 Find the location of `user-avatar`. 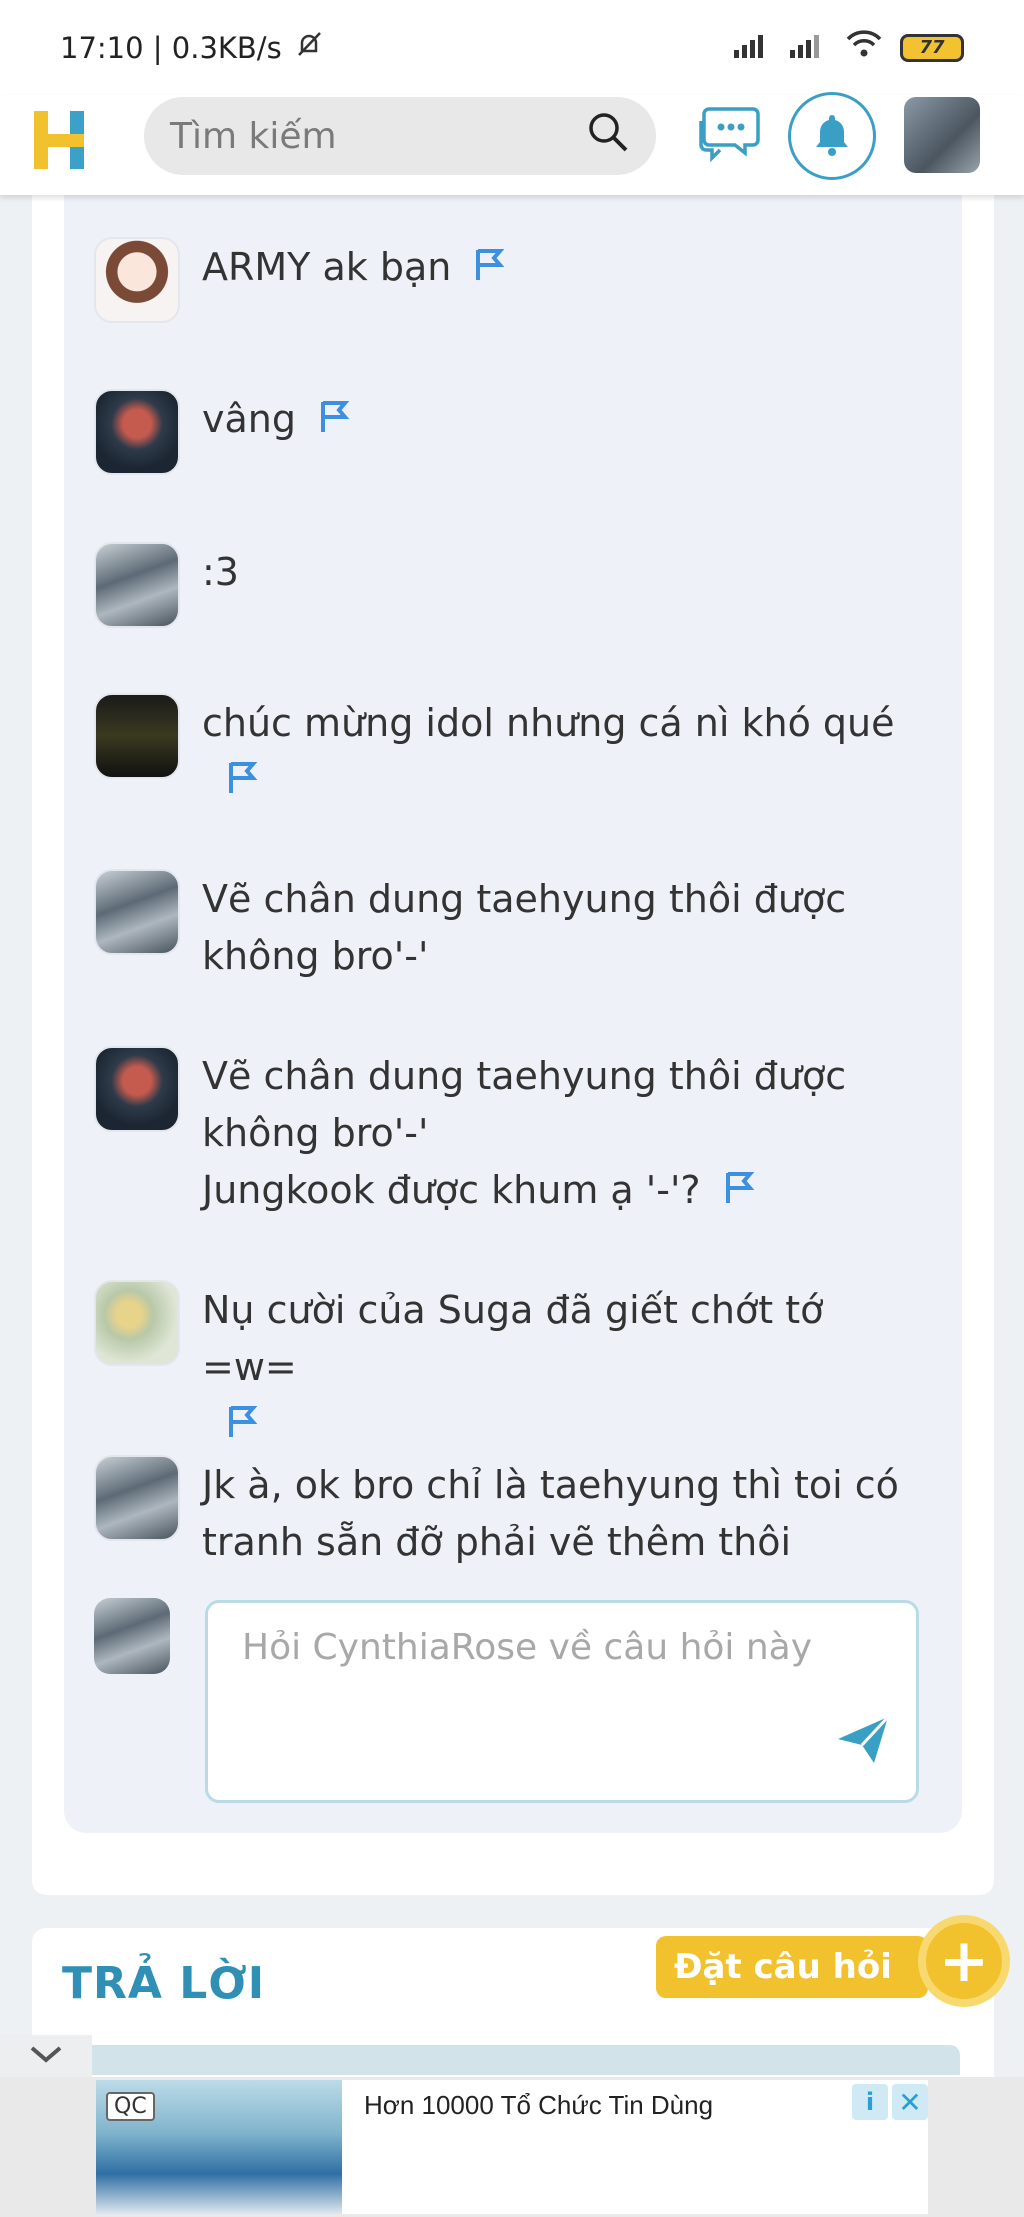

user-avatar is located at coordinates (942, 135).